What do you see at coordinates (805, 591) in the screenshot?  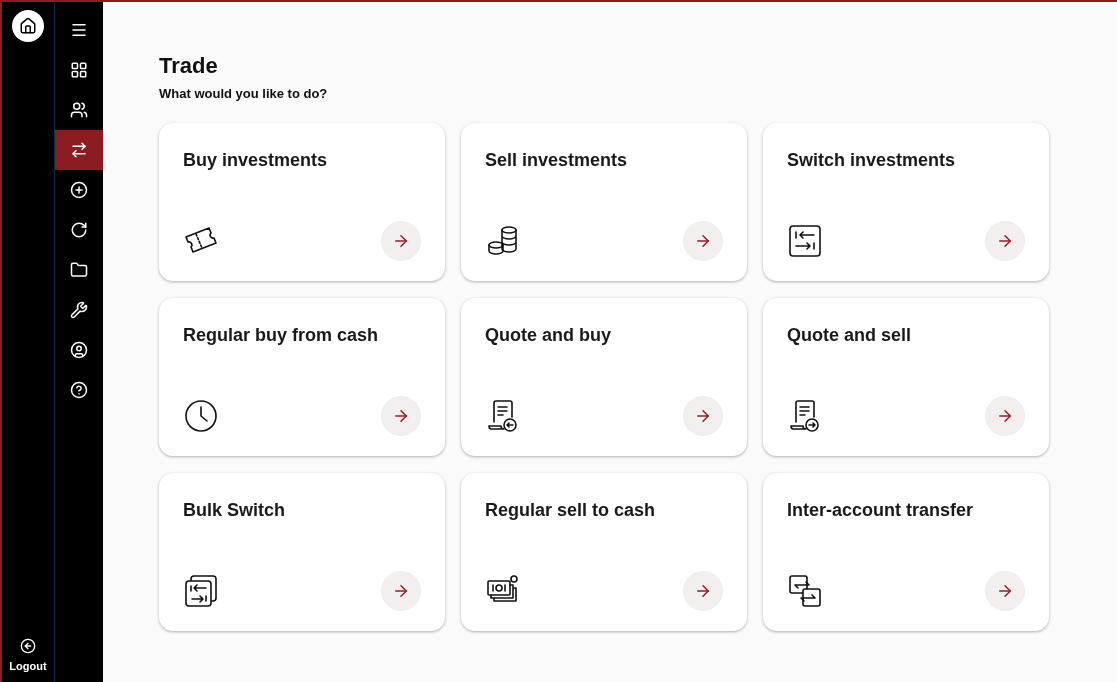 I see `transfer-squares-icon` at bounding box center [805, 591].